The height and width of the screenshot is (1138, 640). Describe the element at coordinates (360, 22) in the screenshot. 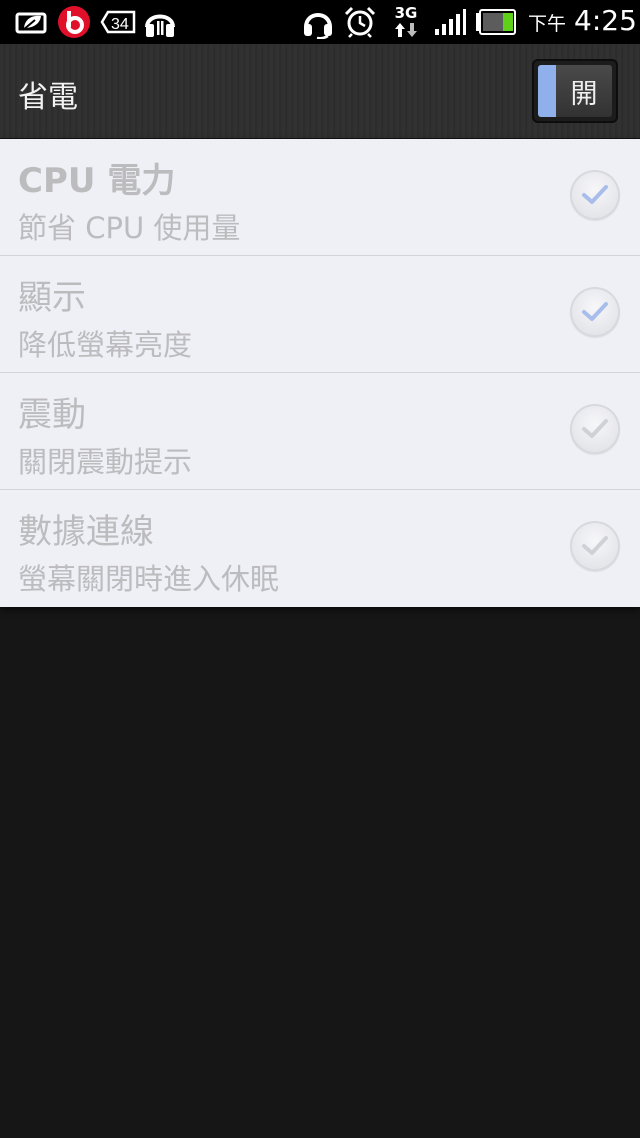

I see `alarm-icon` at that location.